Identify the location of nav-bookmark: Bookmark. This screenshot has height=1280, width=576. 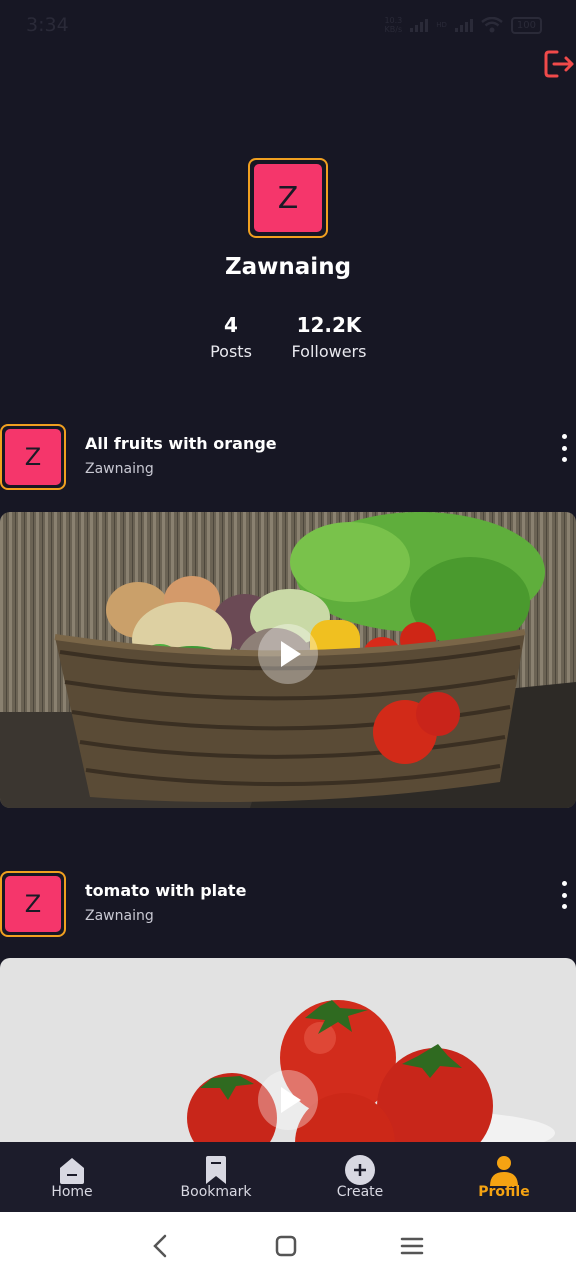
(216, 1177).